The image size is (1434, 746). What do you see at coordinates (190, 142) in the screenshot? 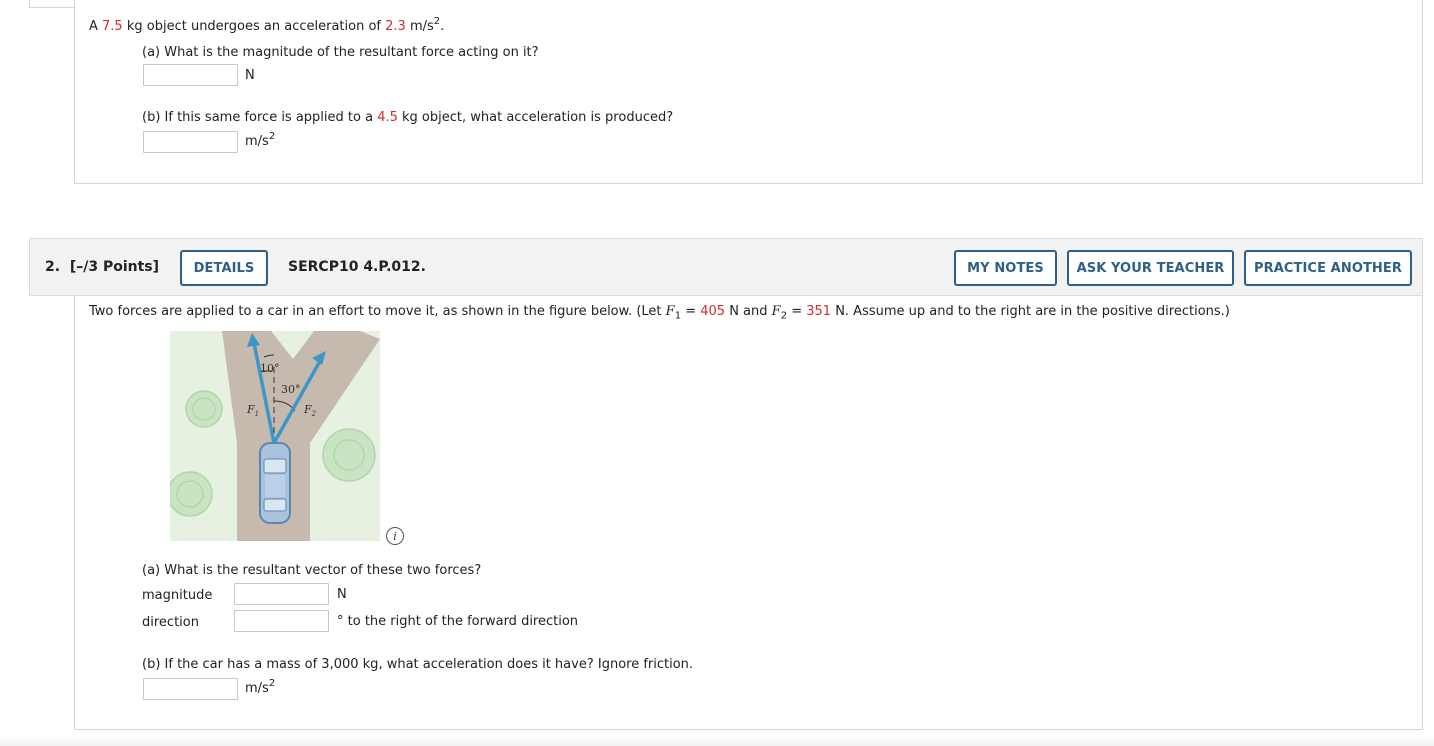
I see `q1-part-b-answer-input` at bounding box center [190, 142].